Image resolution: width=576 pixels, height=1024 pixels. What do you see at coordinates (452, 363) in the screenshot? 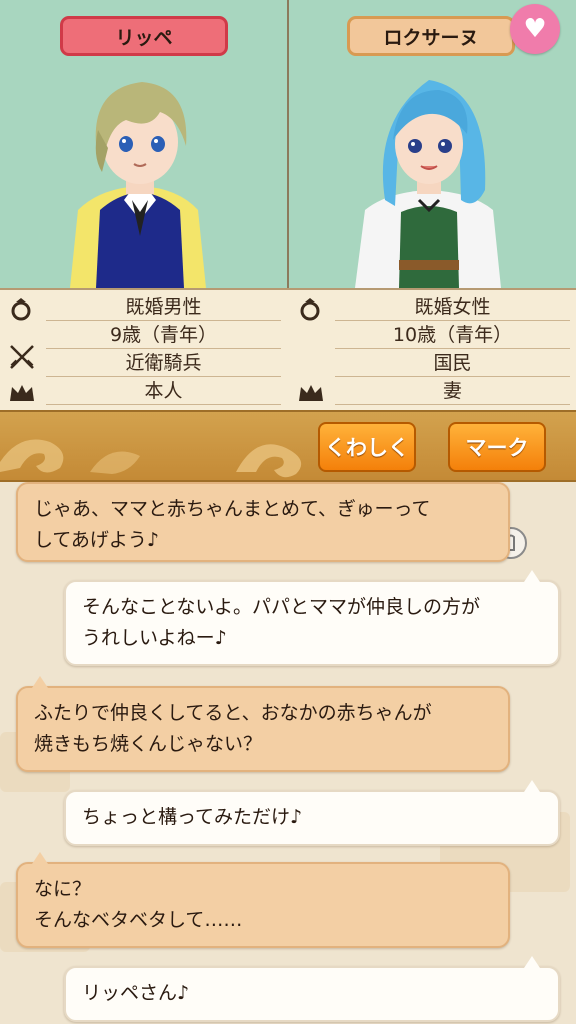
I see `right-job: 国民` at bounding box center [452, 363].